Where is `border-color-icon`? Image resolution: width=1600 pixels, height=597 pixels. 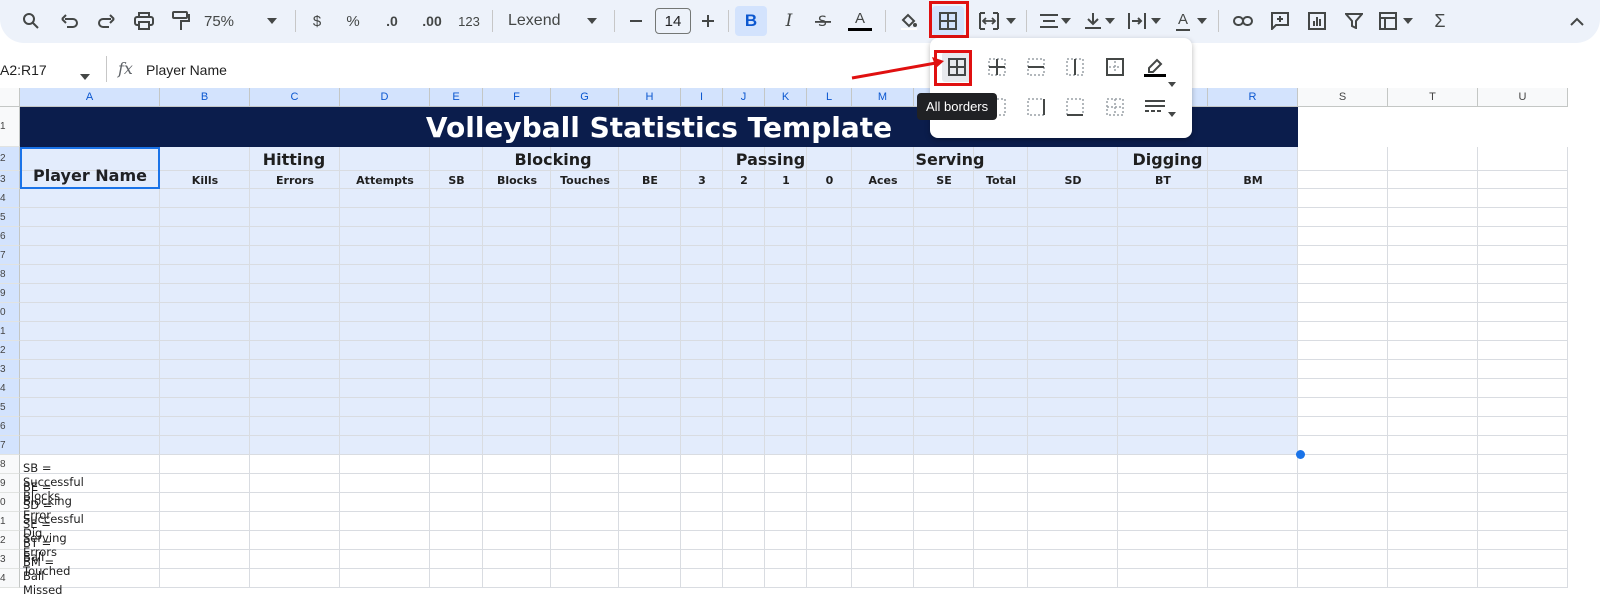 border-color-icon is located at coordinates (1155, 67).